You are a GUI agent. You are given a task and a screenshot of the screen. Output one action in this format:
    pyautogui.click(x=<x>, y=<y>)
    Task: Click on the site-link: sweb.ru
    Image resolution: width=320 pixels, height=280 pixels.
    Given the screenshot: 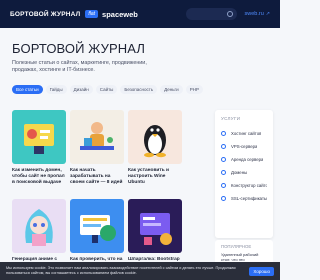 What is the action you would take?
    pyautogui.click(x=254, y=14)
    